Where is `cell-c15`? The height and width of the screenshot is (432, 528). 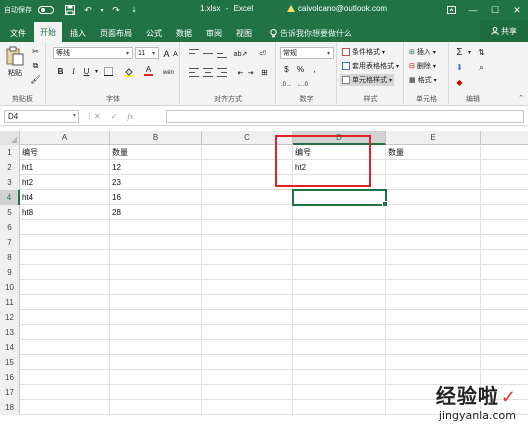 cell-c15 is located at coordinates (247, 362).